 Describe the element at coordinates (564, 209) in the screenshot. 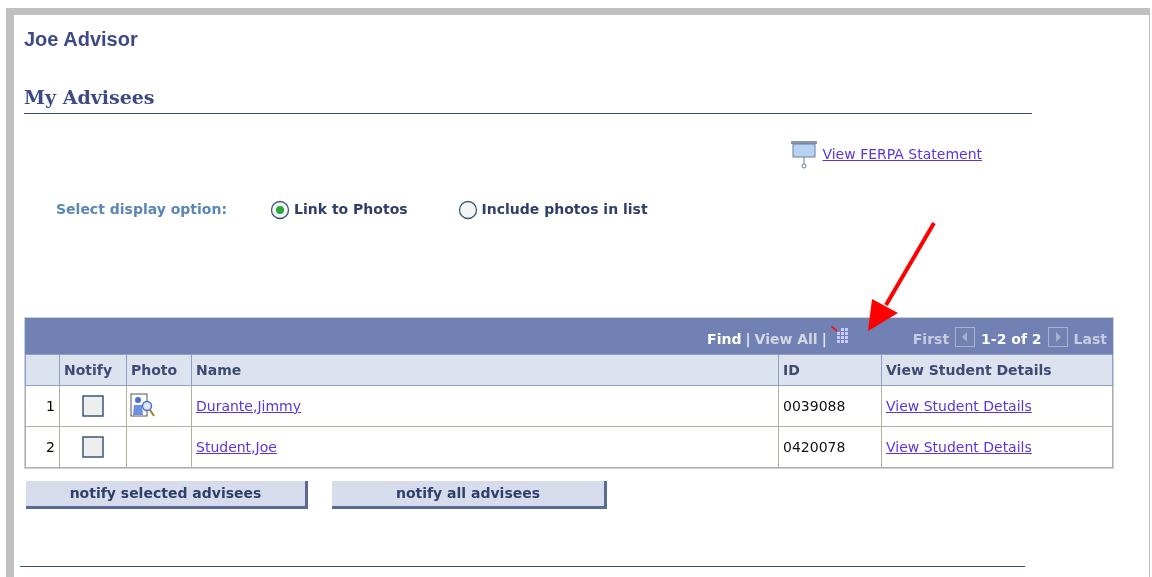

I see `radio-label: Include photos in list` at that location.